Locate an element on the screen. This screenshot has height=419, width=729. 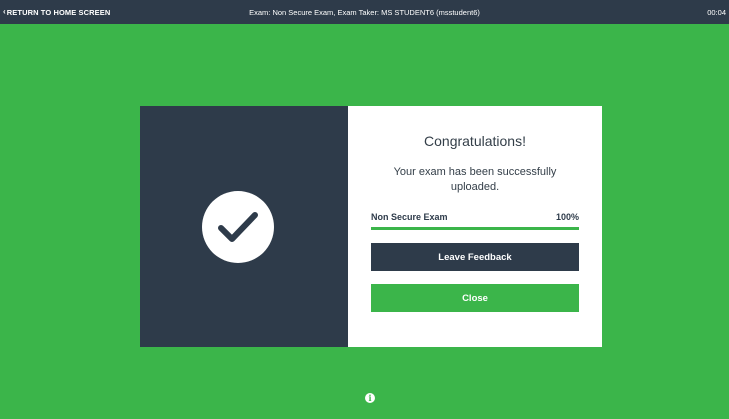
progress-percent: 100% is located at coordinates (567, 217).